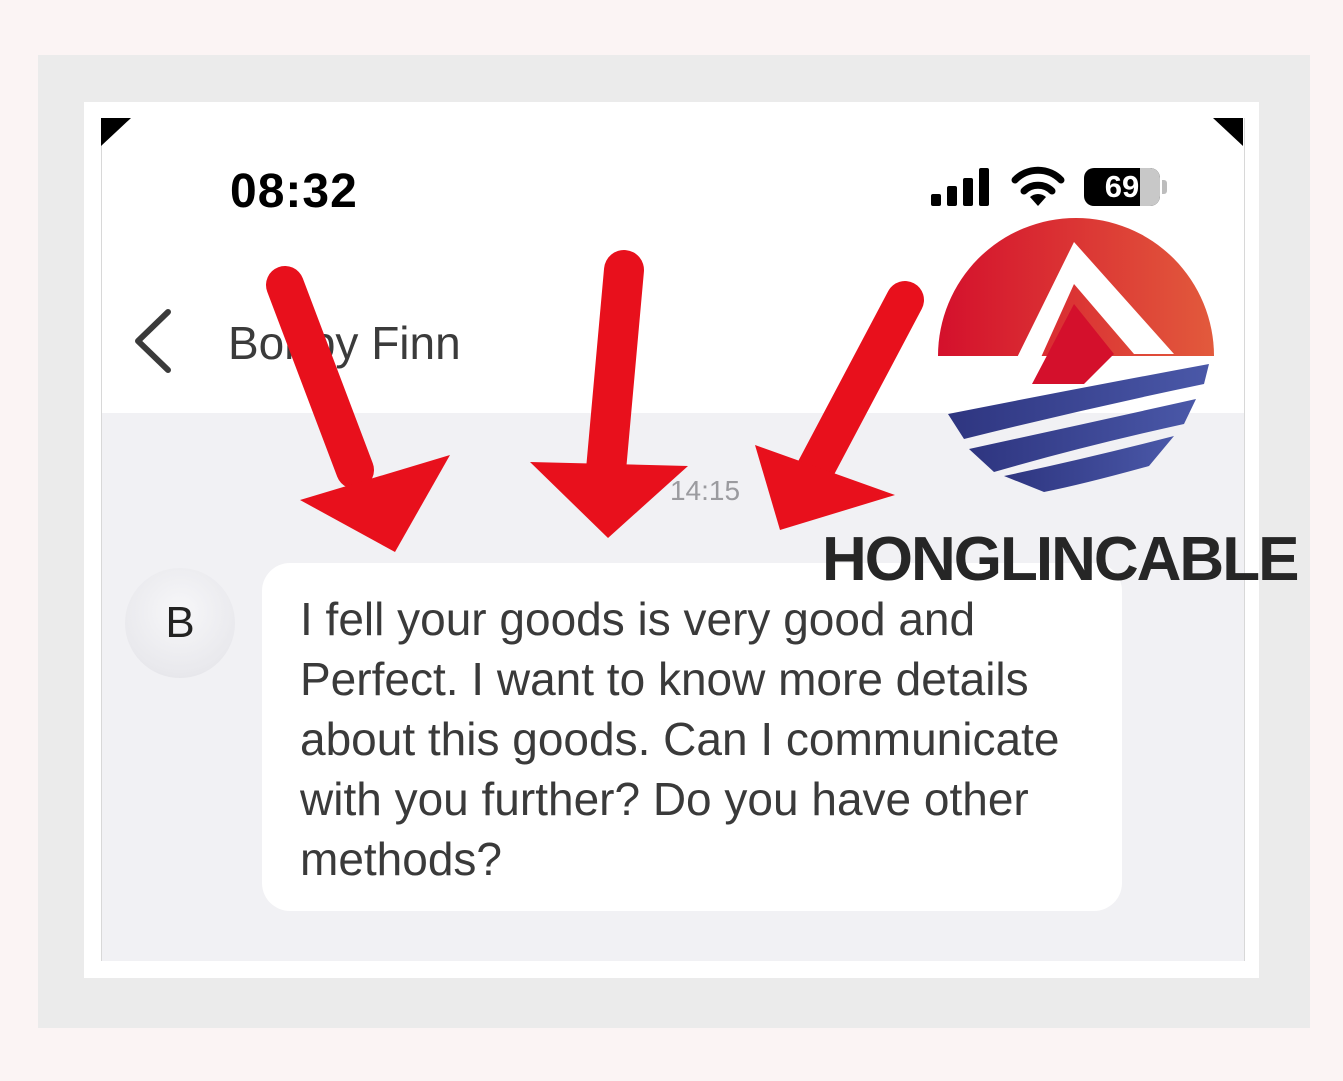  I want to click on battery-cap, so click(1164, 187).